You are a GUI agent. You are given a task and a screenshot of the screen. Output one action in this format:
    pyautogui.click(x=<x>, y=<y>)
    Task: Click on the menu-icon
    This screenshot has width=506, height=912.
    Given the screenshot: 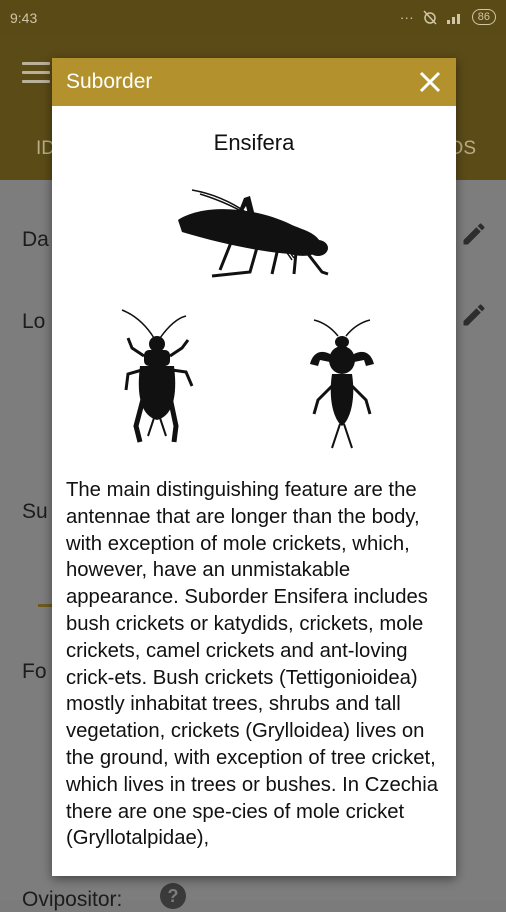 What is the action you would take?
    pyautogui.click(x=36, y=75)
    